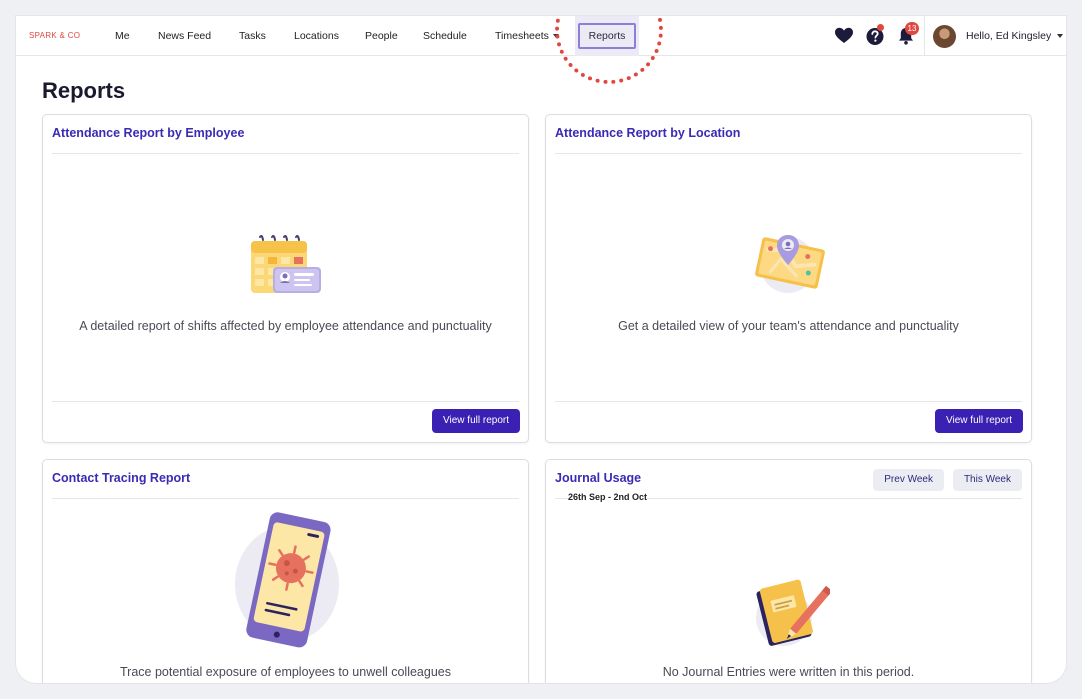 Image resolution: width=1082 pixels, height=699 pixels. I want to click on nav-item-timesheets: Timesheets, so click(527, 36).